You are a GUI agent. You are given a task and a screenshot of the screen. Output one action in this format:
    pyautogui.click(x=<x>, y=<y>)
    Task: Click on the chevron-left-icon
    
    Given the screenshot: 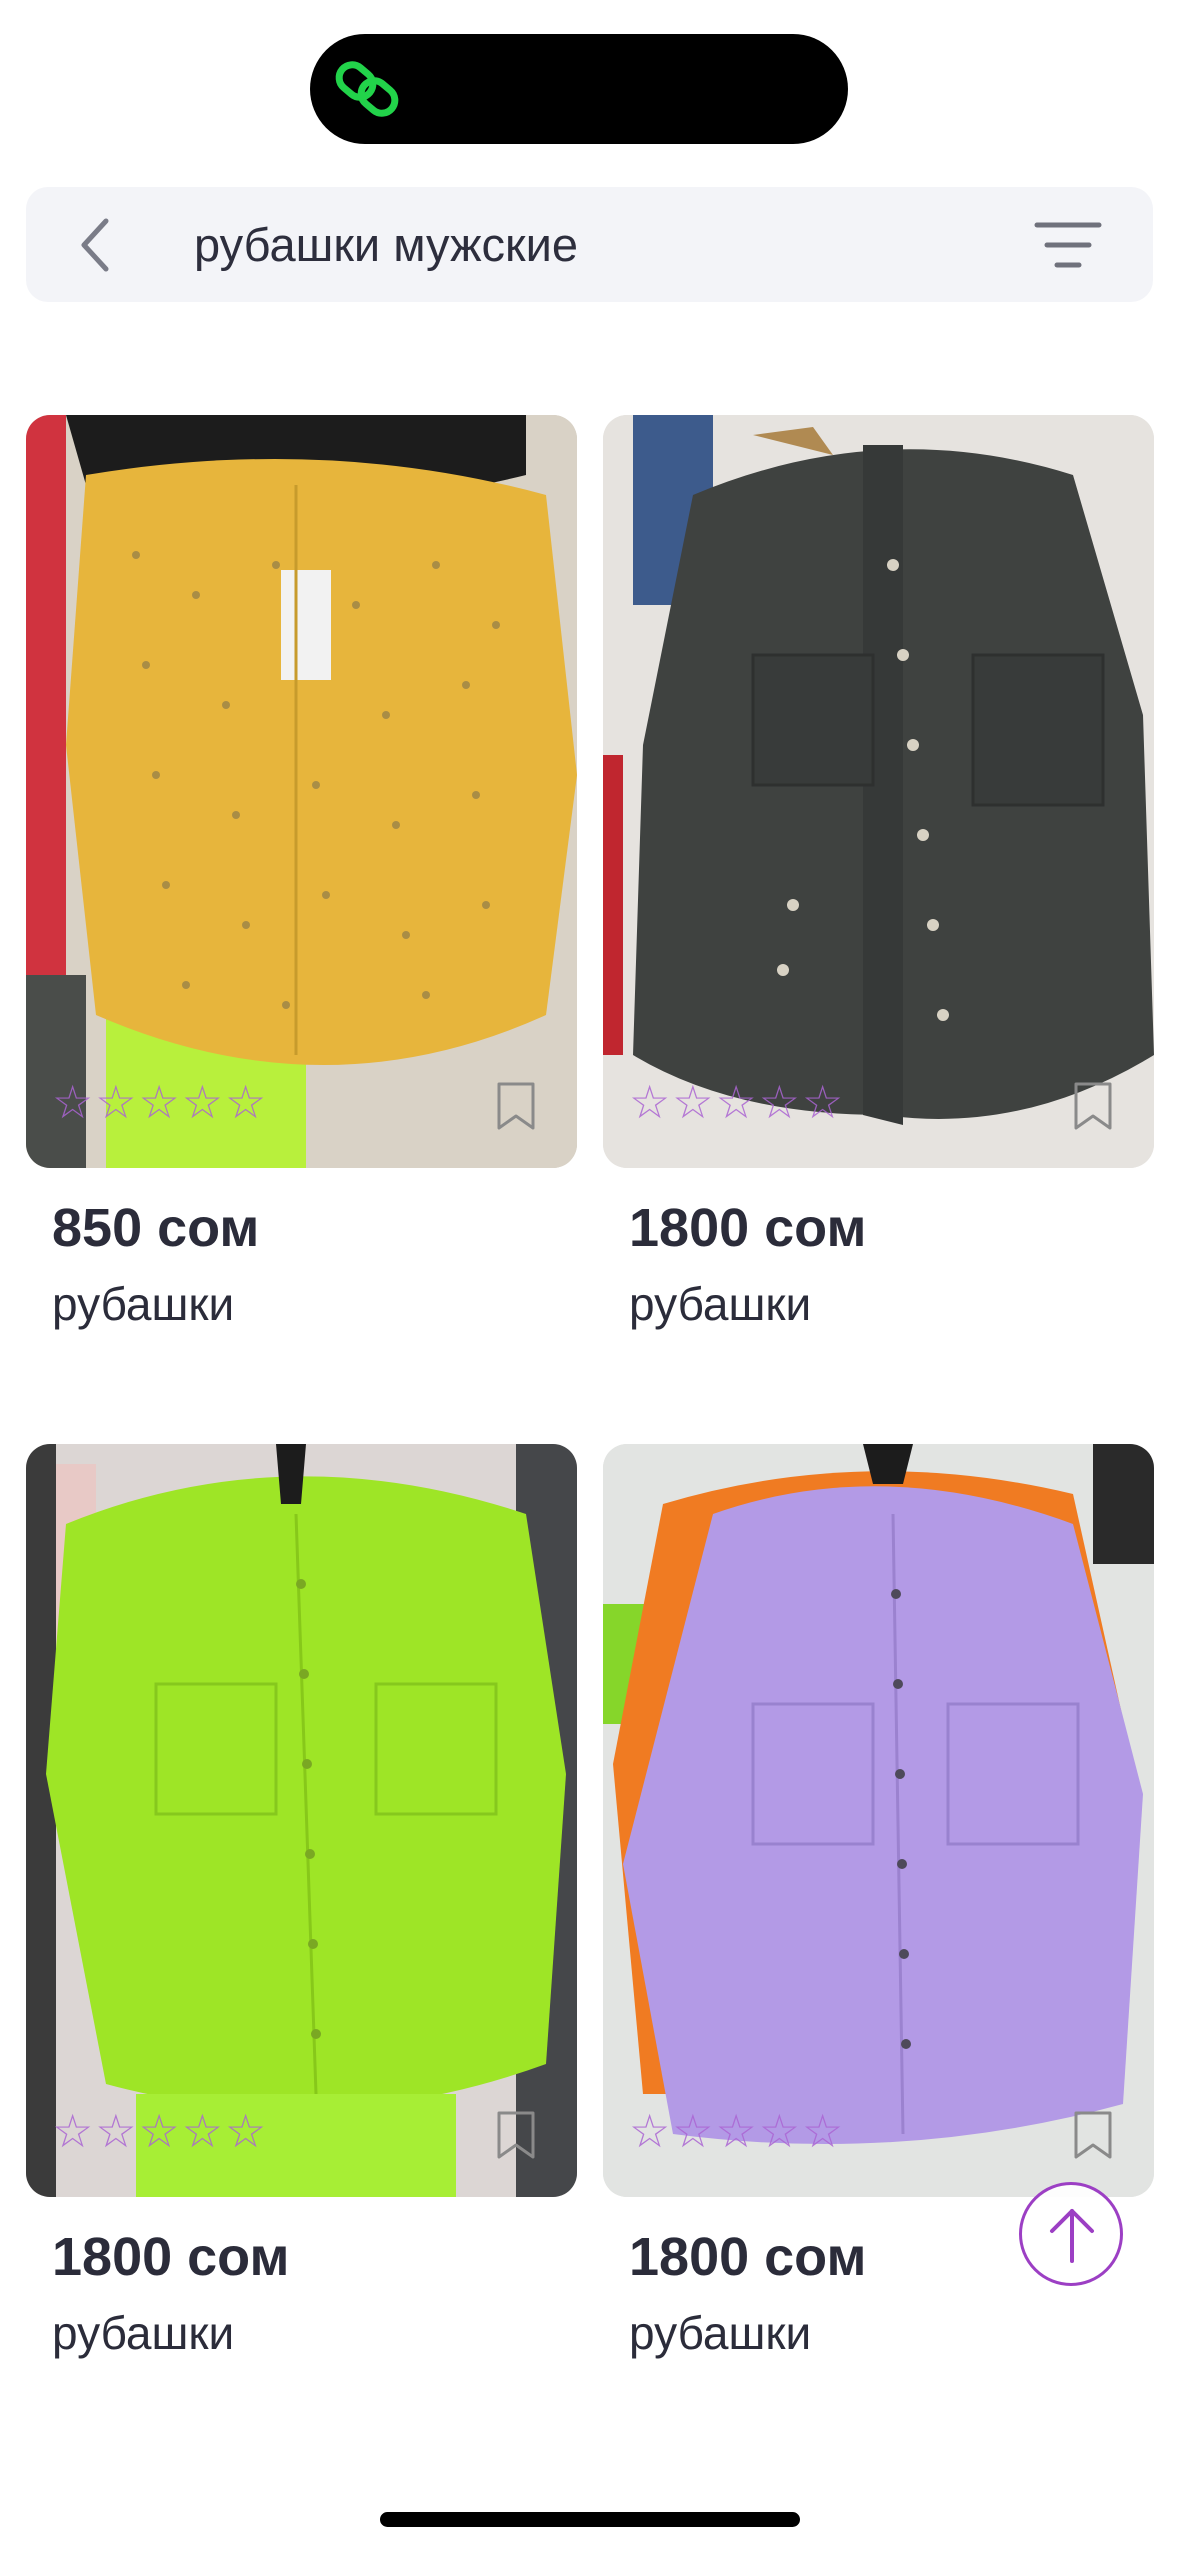 What is the action you would take?
    pyautogui.click(x=98, y=245)
    